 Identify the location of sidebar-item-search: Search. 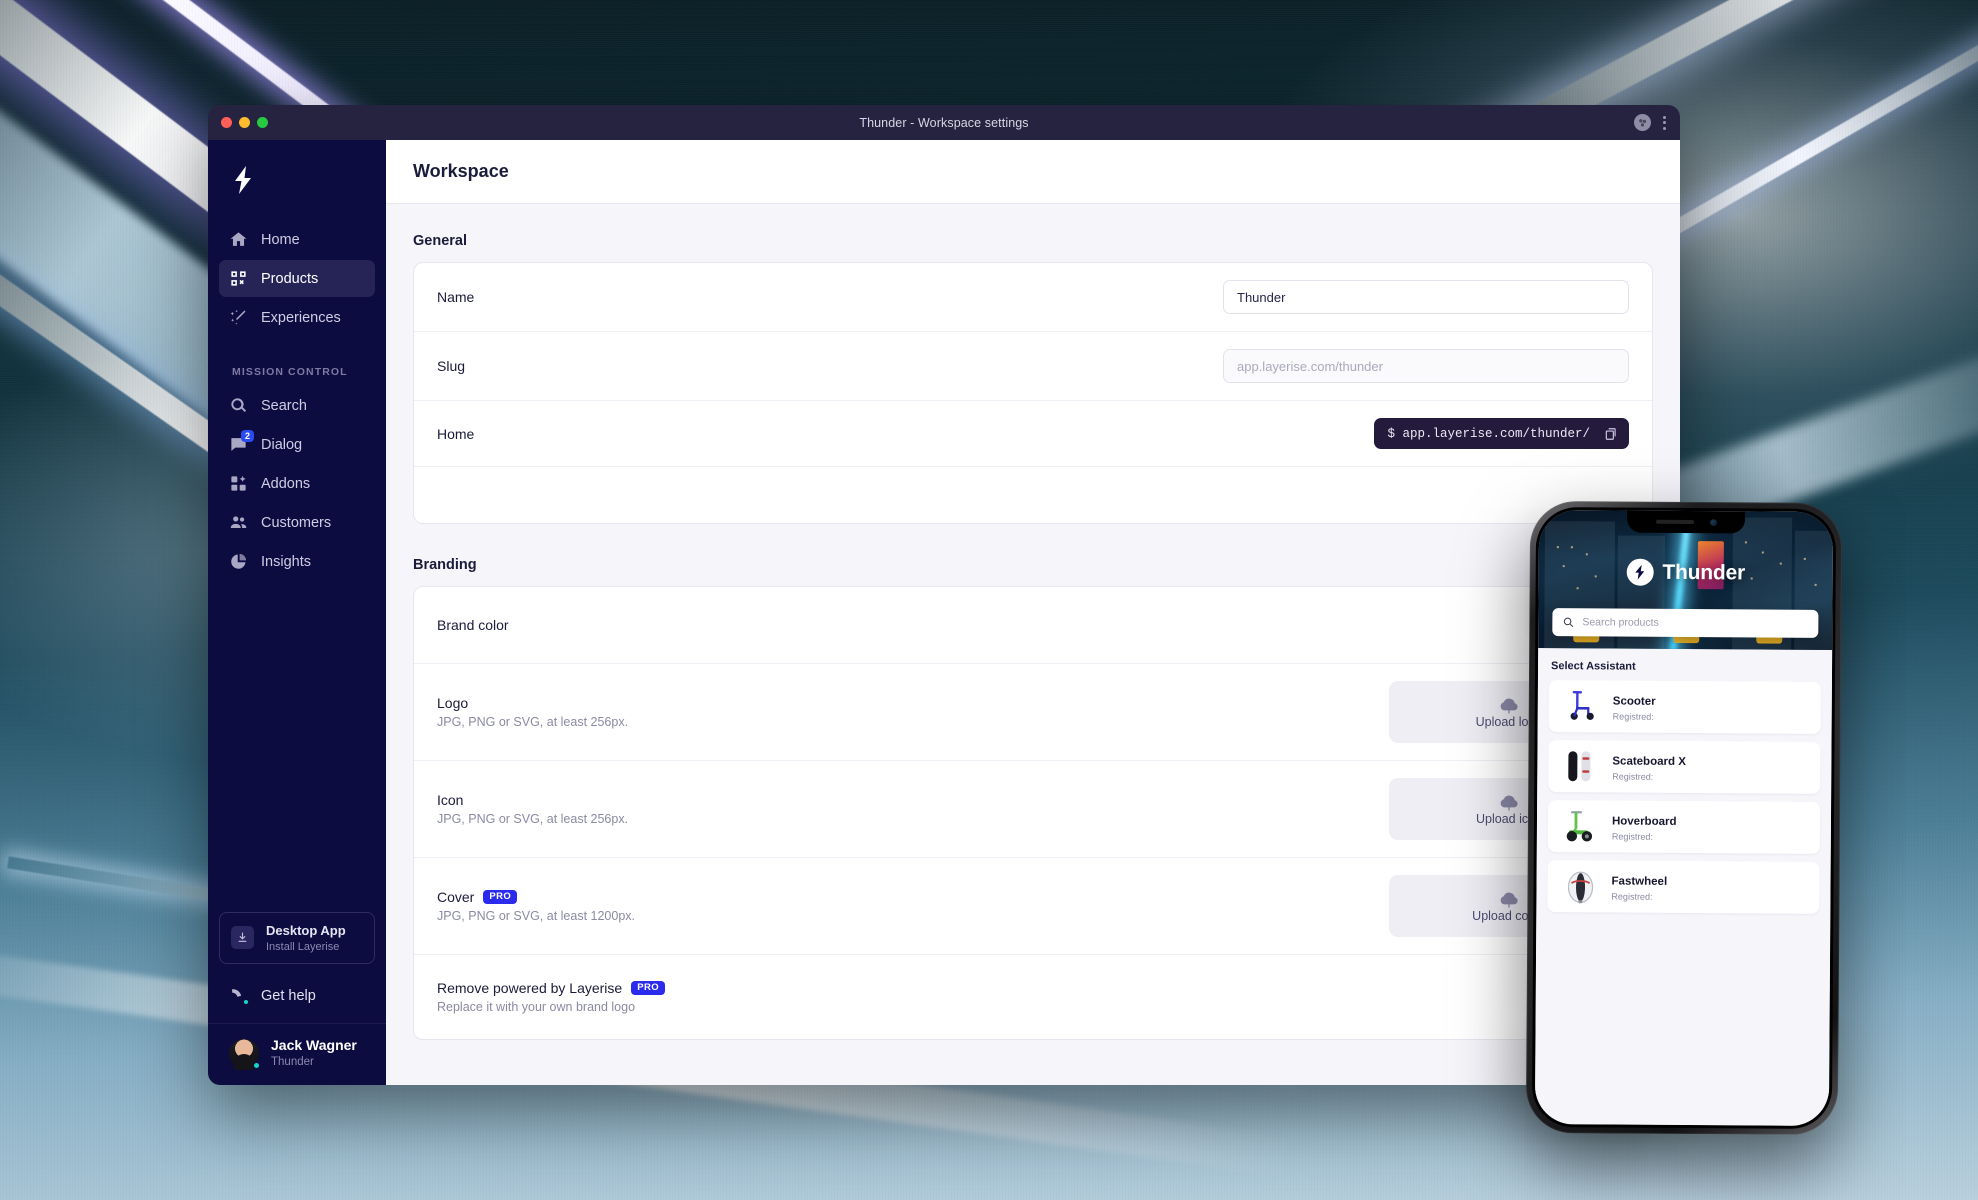
(297, 405).